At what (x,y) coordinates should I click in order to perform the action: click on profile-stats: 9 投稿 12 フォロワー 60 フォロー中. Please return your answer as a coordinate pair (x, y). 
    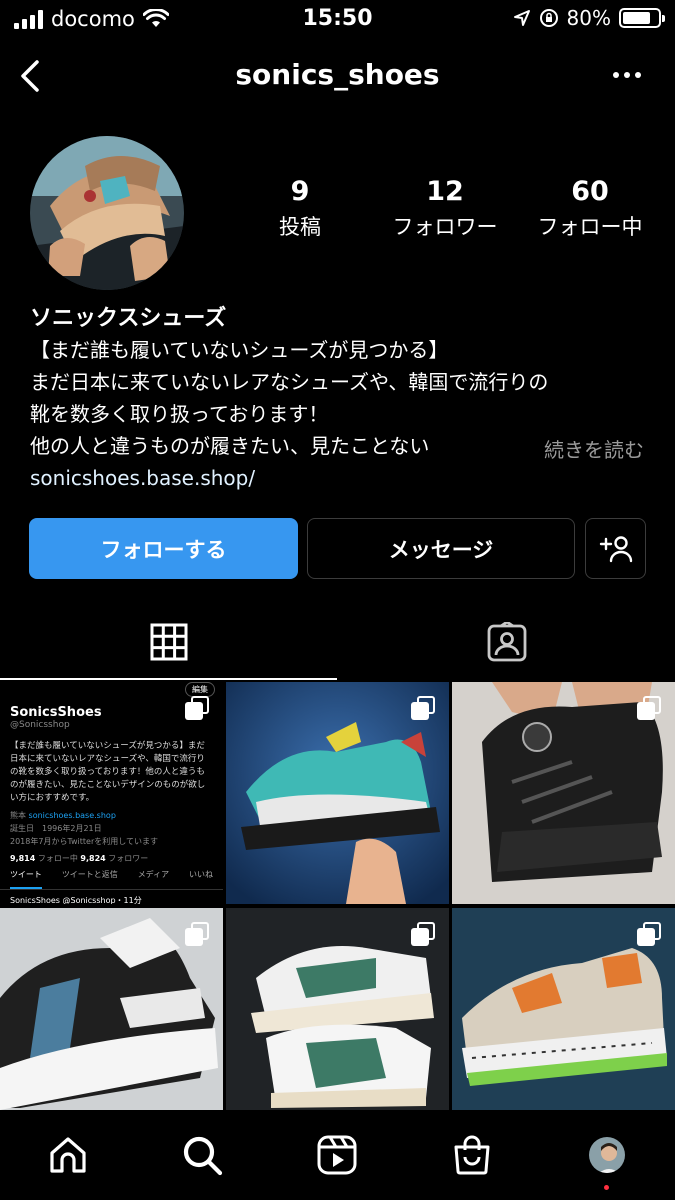
    Looking at the image, I should click on (455, 216).